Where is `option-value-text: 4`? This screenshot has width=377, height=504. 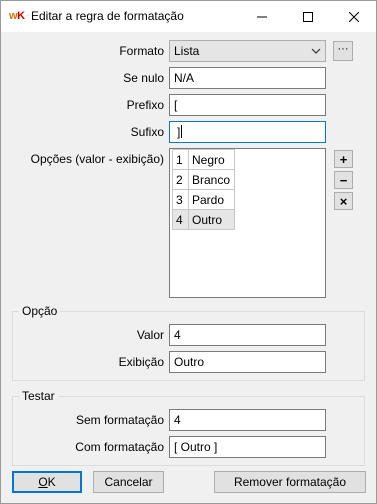
option-value-text: 4 is located at coordinates (177, 335).